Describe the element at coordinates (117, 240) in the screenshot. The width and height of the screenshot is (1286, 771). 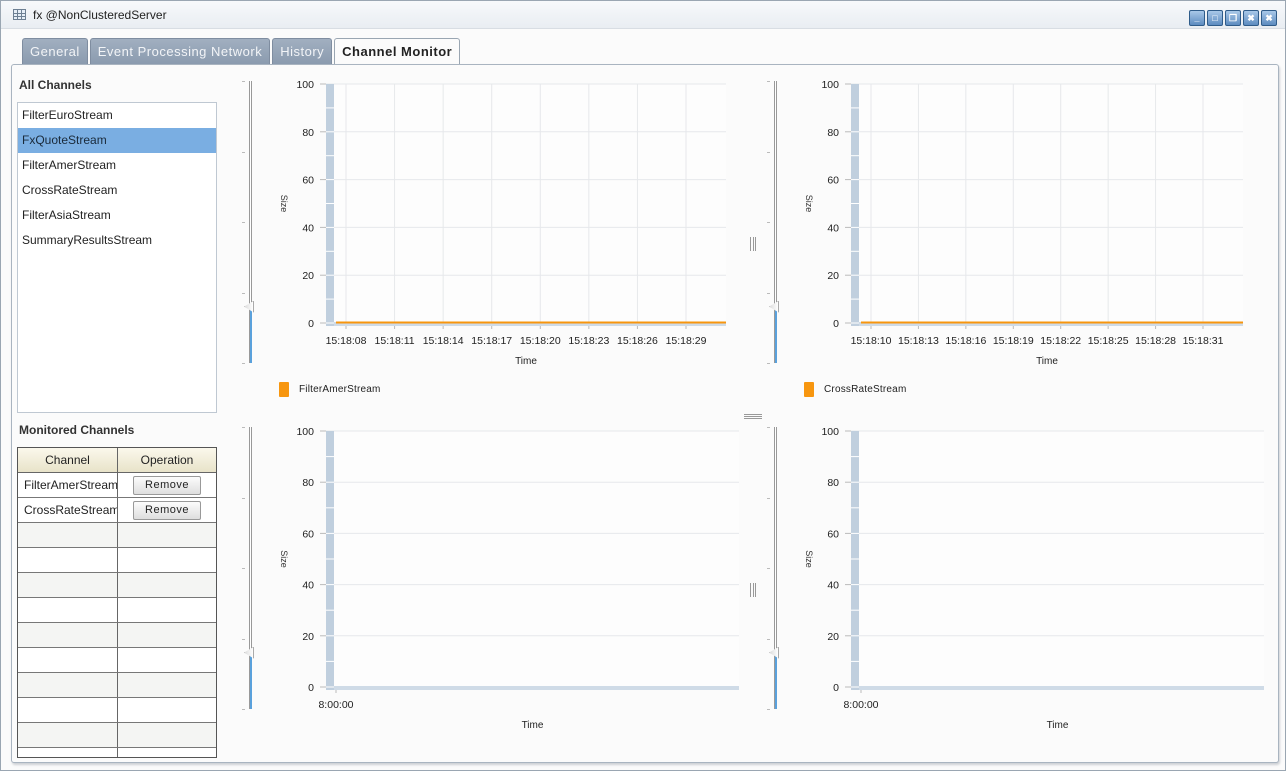
I see `channel-list-item: SummaryResultsStream` at that location.